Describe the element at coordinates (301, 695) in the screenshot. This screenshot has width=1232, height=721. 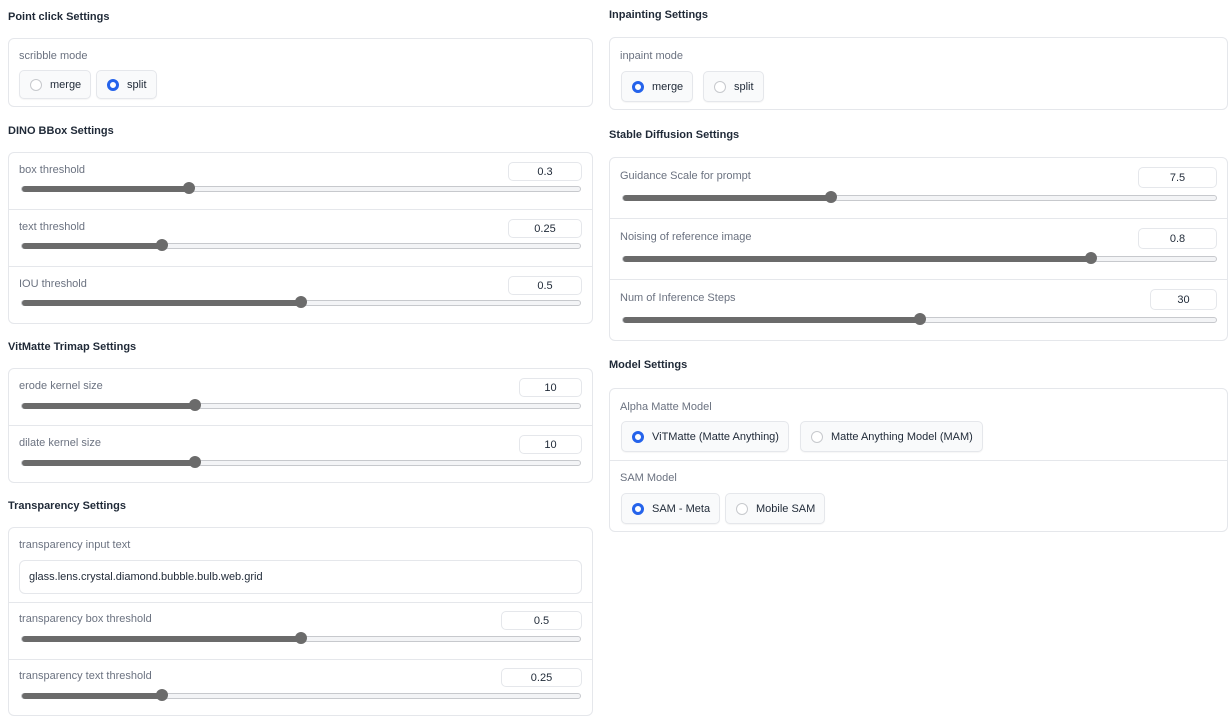
I see `transparency-text-threshold-slider` at that location.